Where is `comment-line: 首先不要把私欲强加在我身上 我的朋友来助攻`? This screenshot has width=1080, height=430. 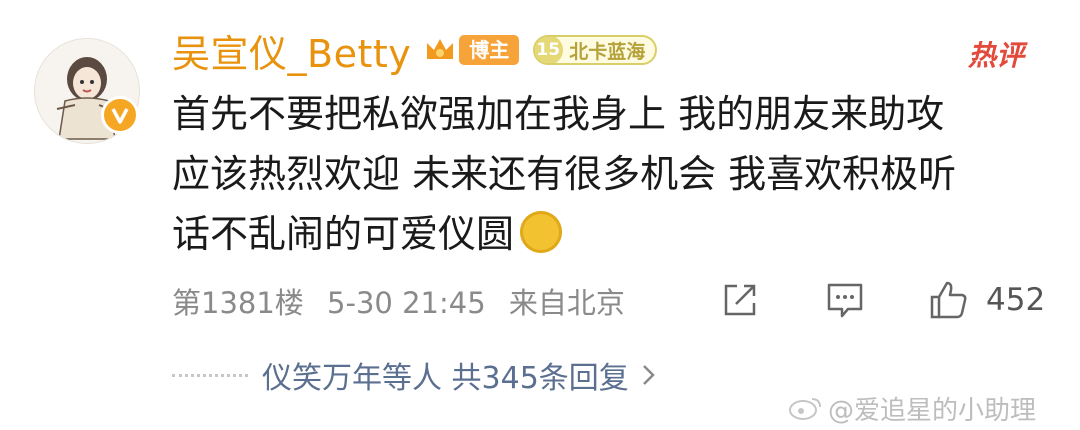 comment-line: 首先不要把私欲强加在我身上 我的朋友来助攻 is located at coordinates (558, 114).